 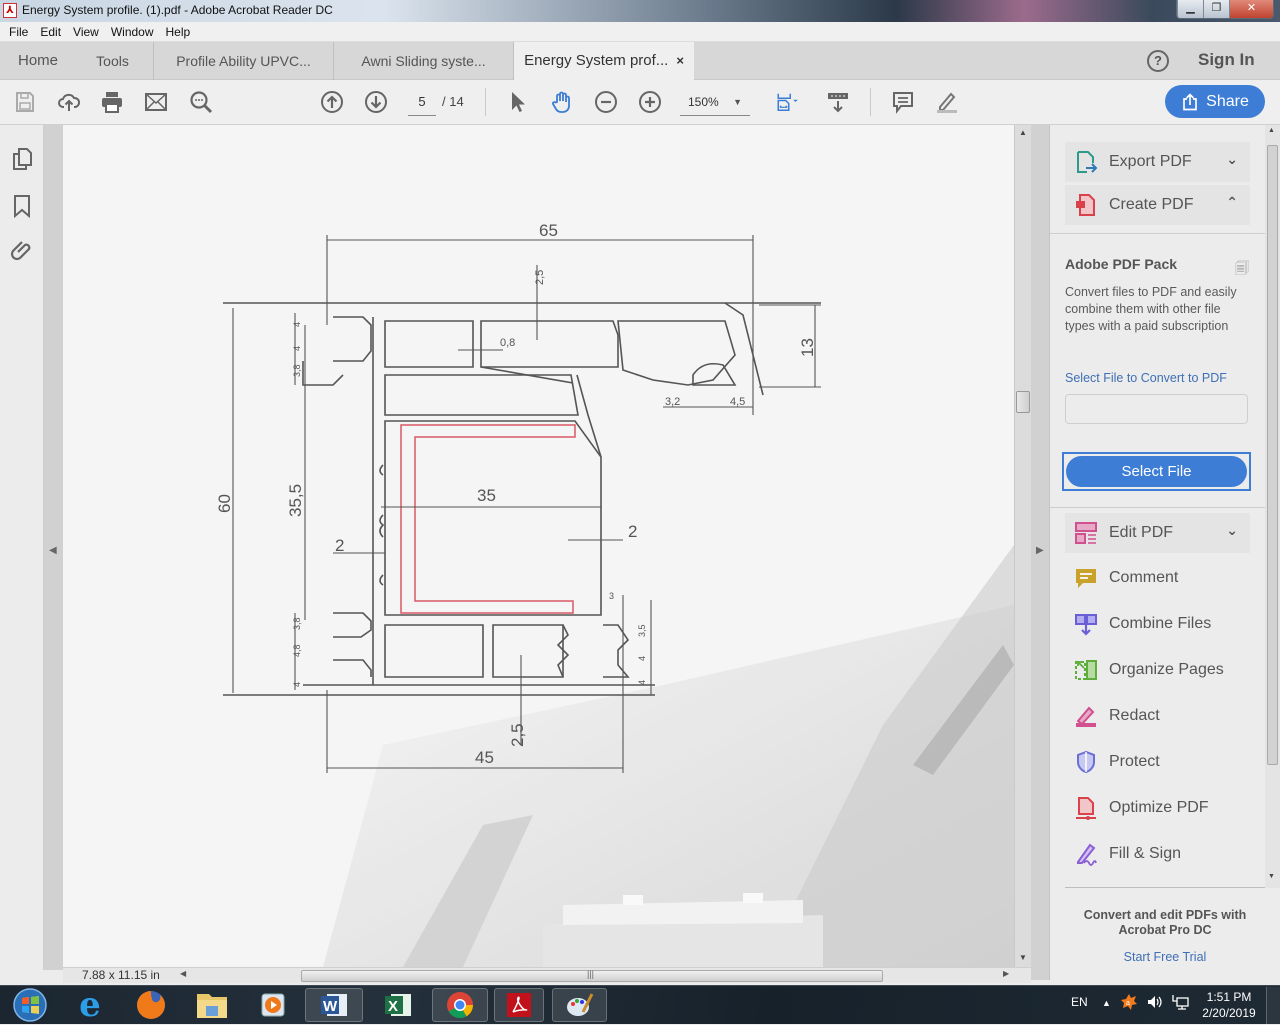 I want to click on scroll-mode-icon, so click(x=838, y=102).